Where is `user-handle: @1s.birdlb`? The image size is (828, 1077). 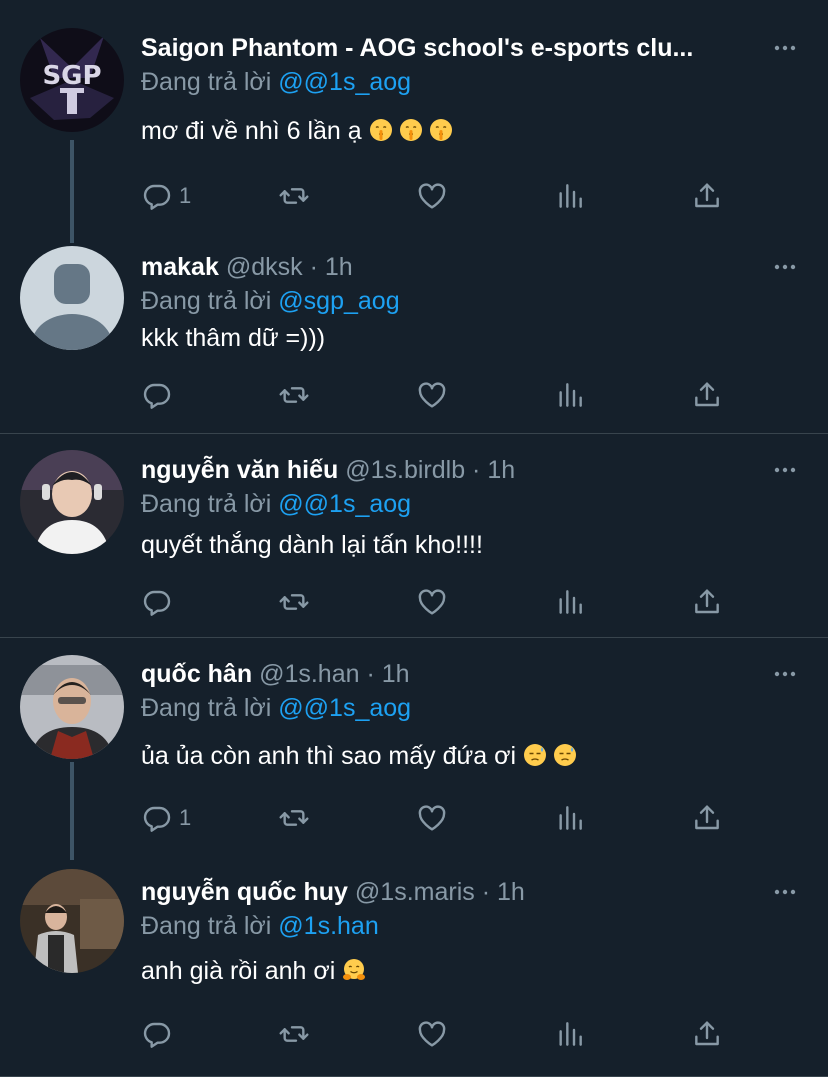
user-handle: @1s.birdlb is located at coordinates (405, 470).